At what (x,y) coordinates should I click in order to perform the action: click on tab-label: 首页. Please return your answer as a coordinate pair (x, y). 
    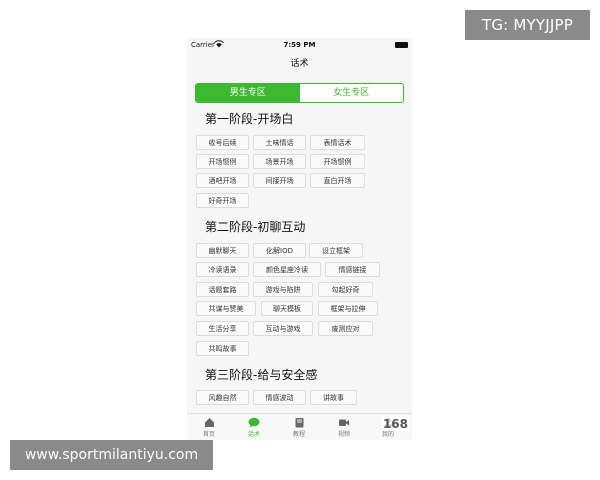
    Looking at the image, I should click on (208, 434).